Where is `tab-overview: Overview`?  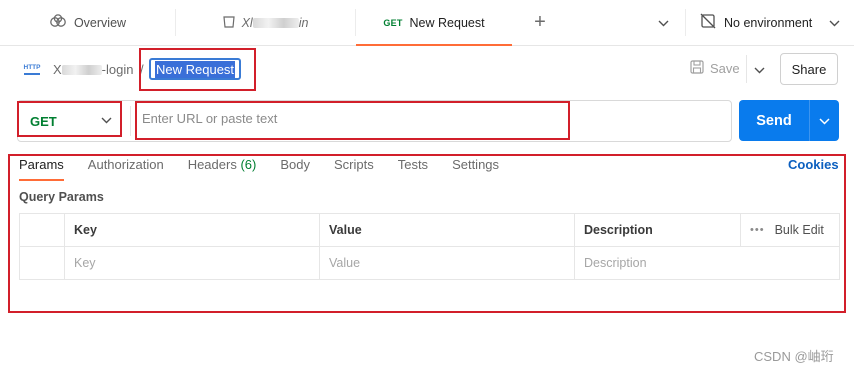 tab-overview: Overview is located at coordinates (88, 22).